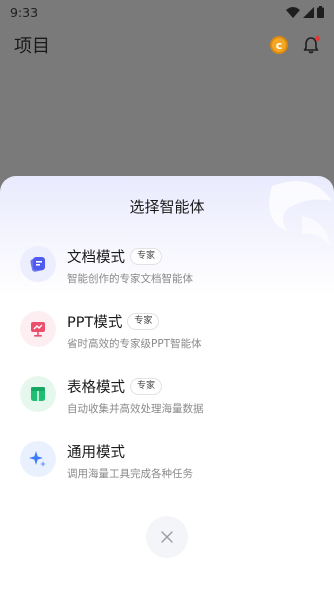 The image size is (334, 594). I want to click on notification-dot, so click(317, 38).